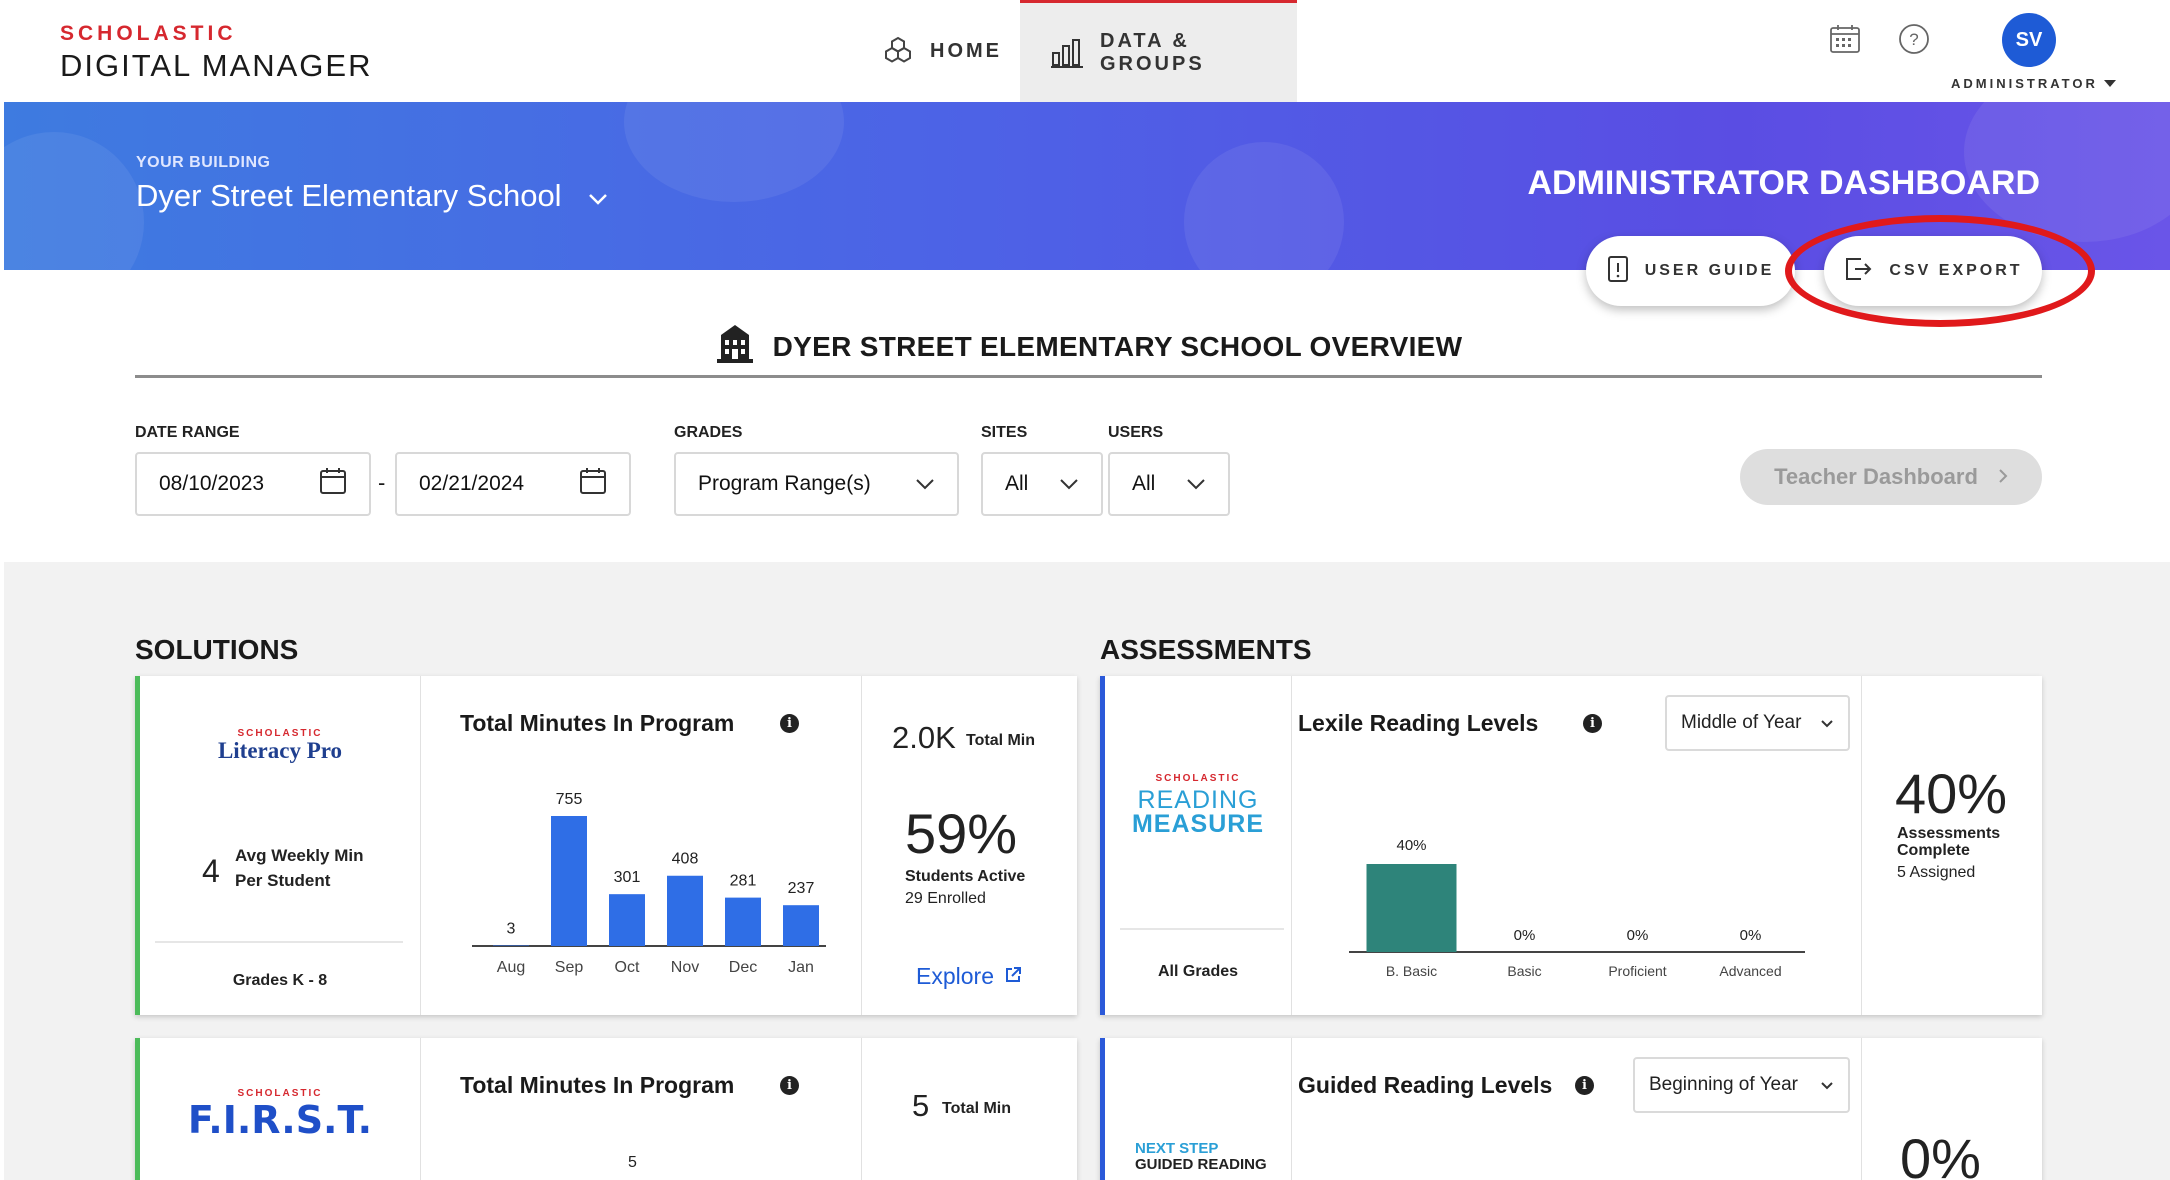  I want to click on guided-period-select: Beginning of Year, so click(1741, 1085).